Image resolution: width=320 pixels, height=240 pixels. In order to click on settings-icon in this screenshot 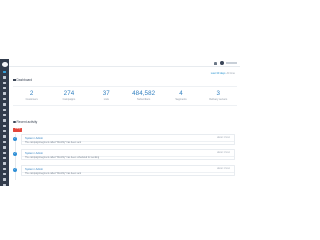, I will do `click(4, 163)`.